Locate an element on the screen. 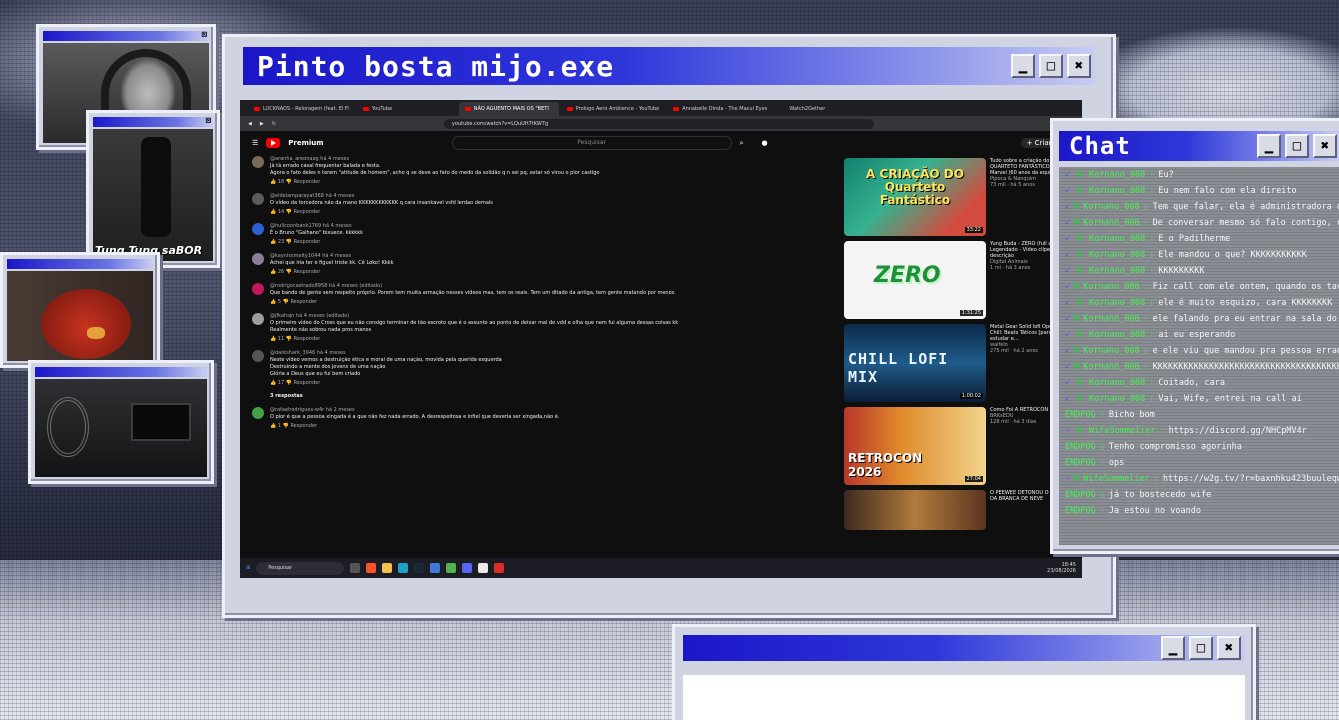 This screenshot has width=1339, height=720. video-thumbnail: CHILL LOFI MIX 1:00:02 is located at coordinates (915, 363).